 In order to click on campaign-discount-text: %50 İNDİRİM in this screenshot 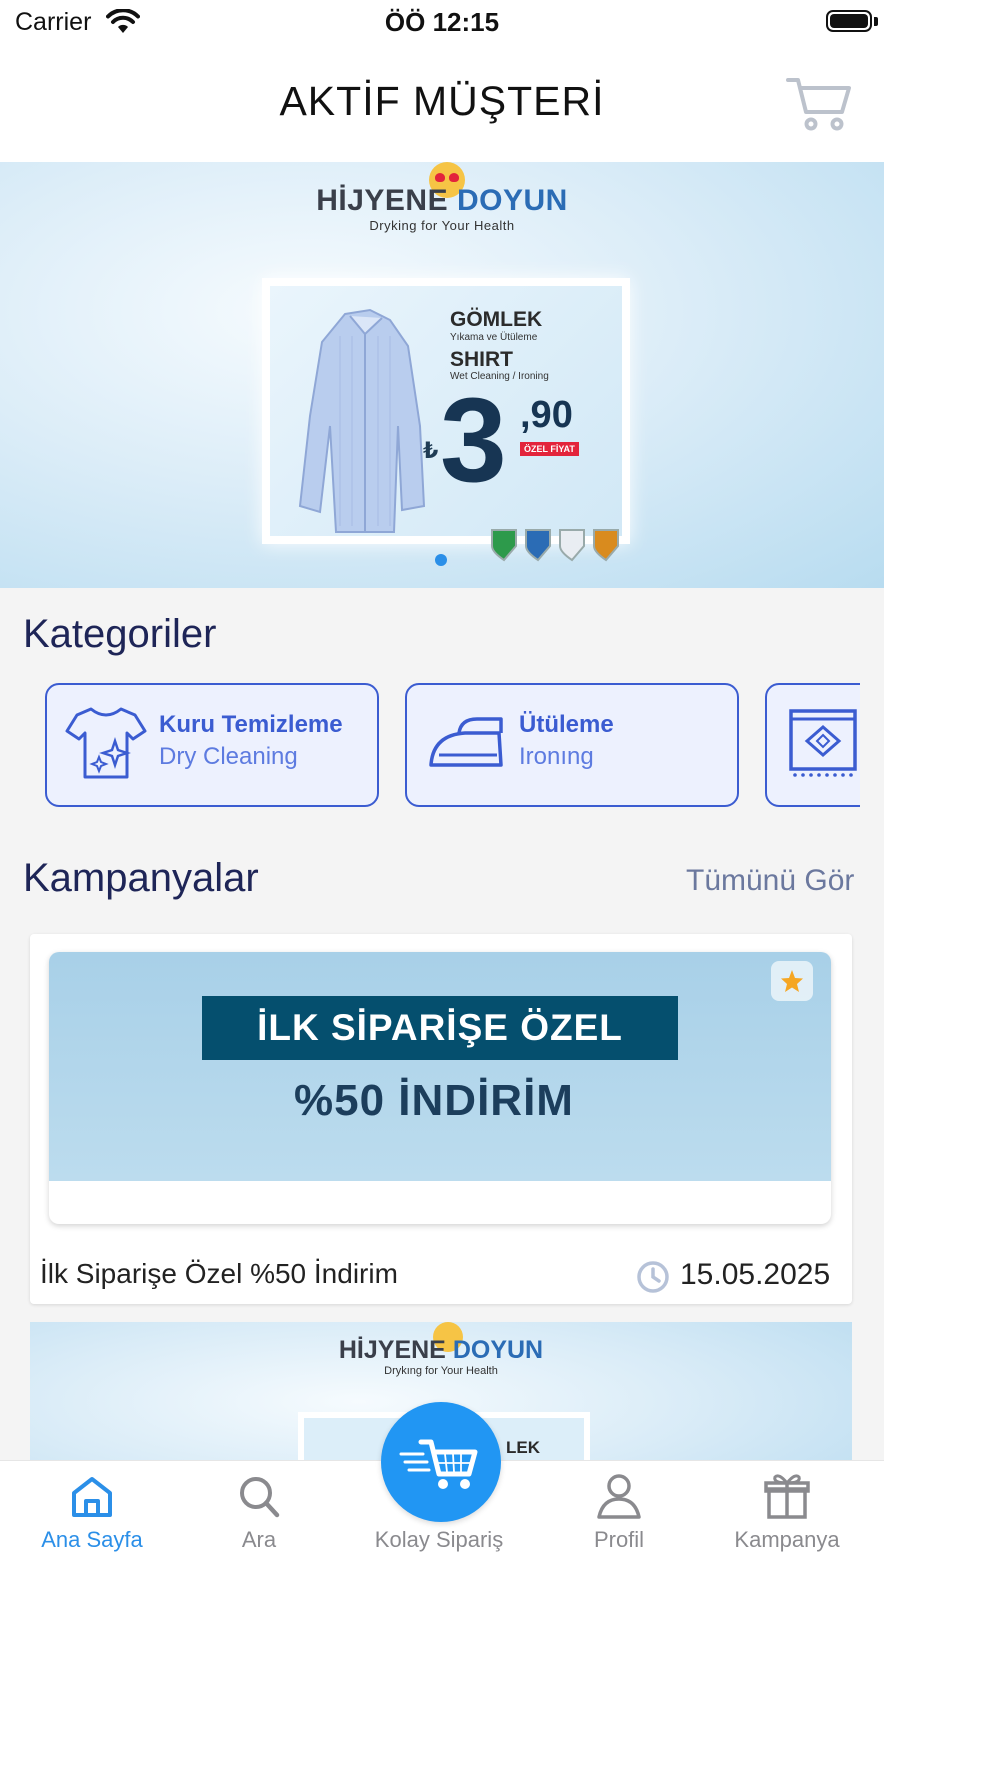, I will do `click(434, 1100)`.